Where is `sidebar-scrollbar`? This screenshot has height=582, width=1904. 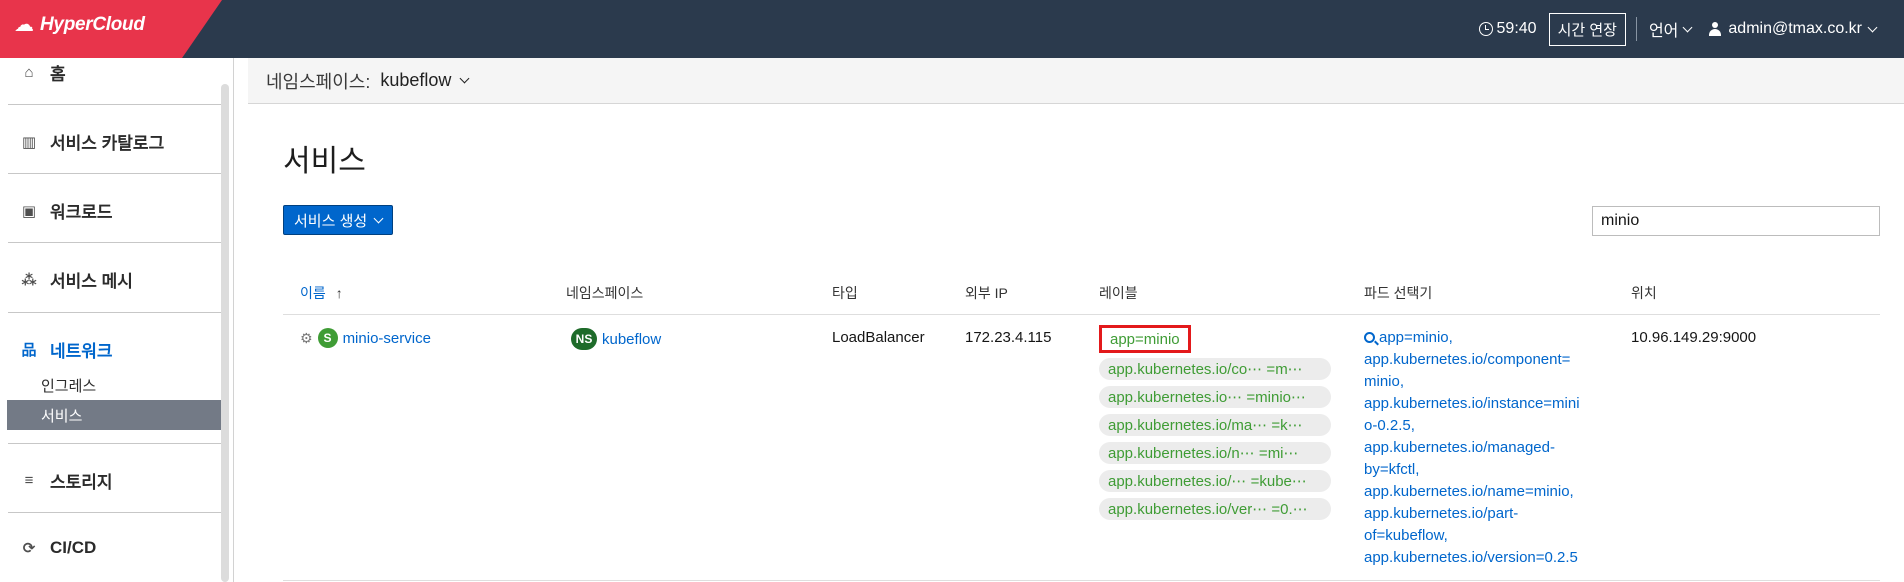
sidebar-scrollbar is located at coordinates (225, 333).